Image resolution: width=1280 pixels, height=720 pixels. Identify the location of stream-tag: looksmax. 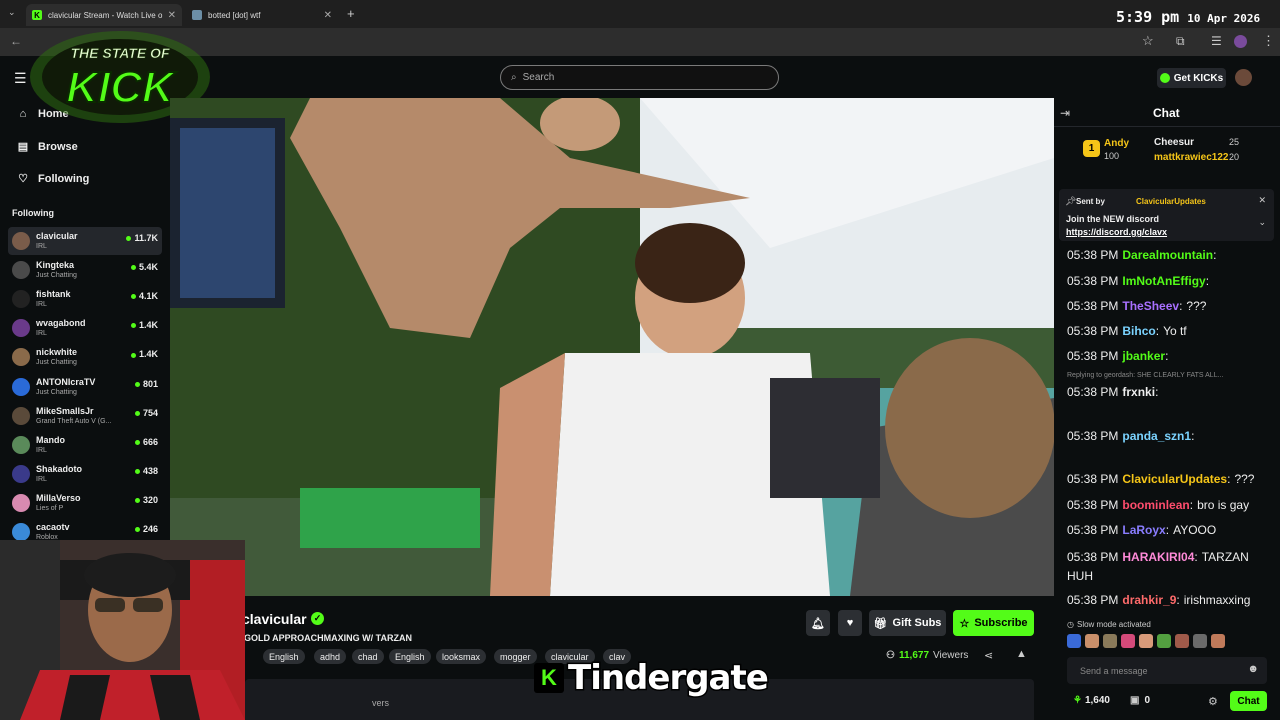
(461, 656).